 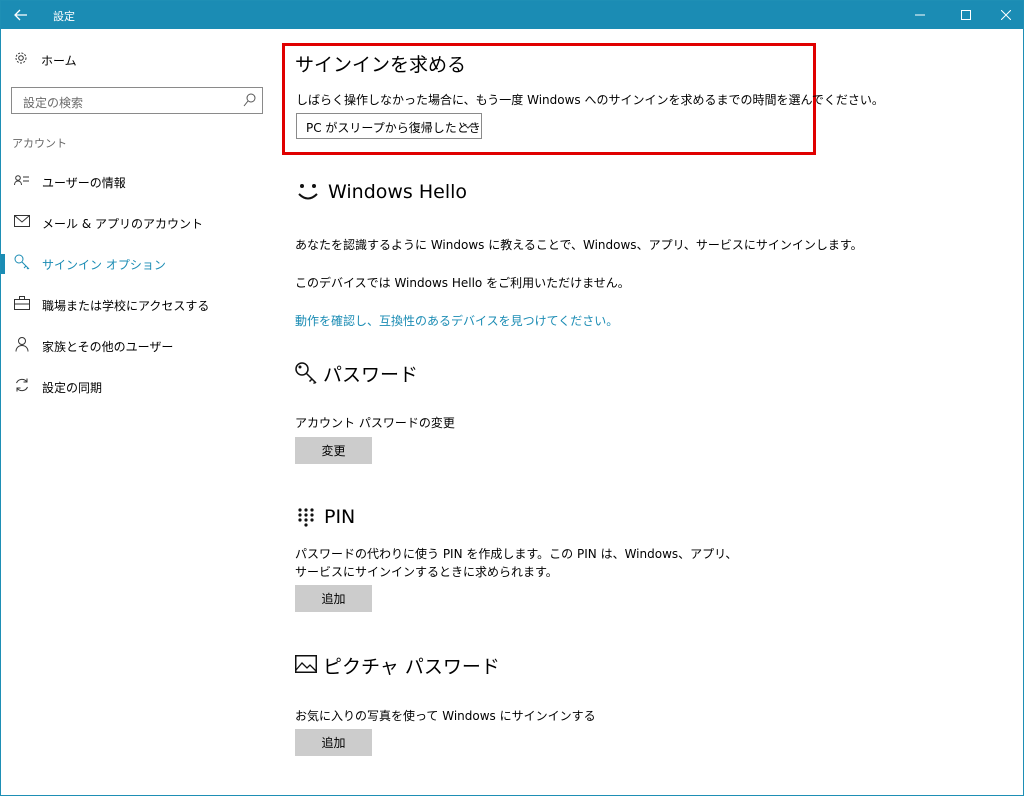 What do you see at coordinates (84, 182) in the screenshot?
I see `sidebar-item-label: ユーザーの情報` at bounding box center [84, 182].